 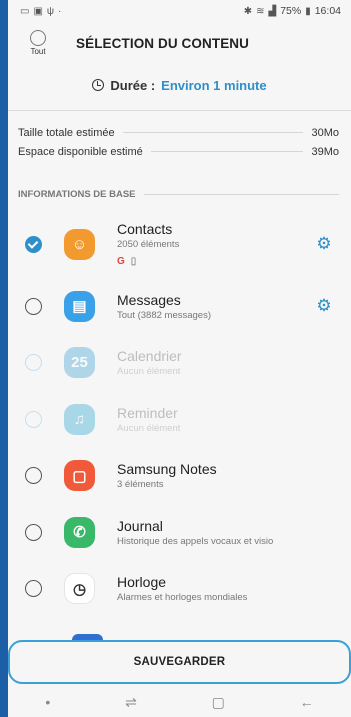 What do you see at coordinates (140, 525) in the screenshot?
I see `item-name: Journal` at bounding box center [140, 525].